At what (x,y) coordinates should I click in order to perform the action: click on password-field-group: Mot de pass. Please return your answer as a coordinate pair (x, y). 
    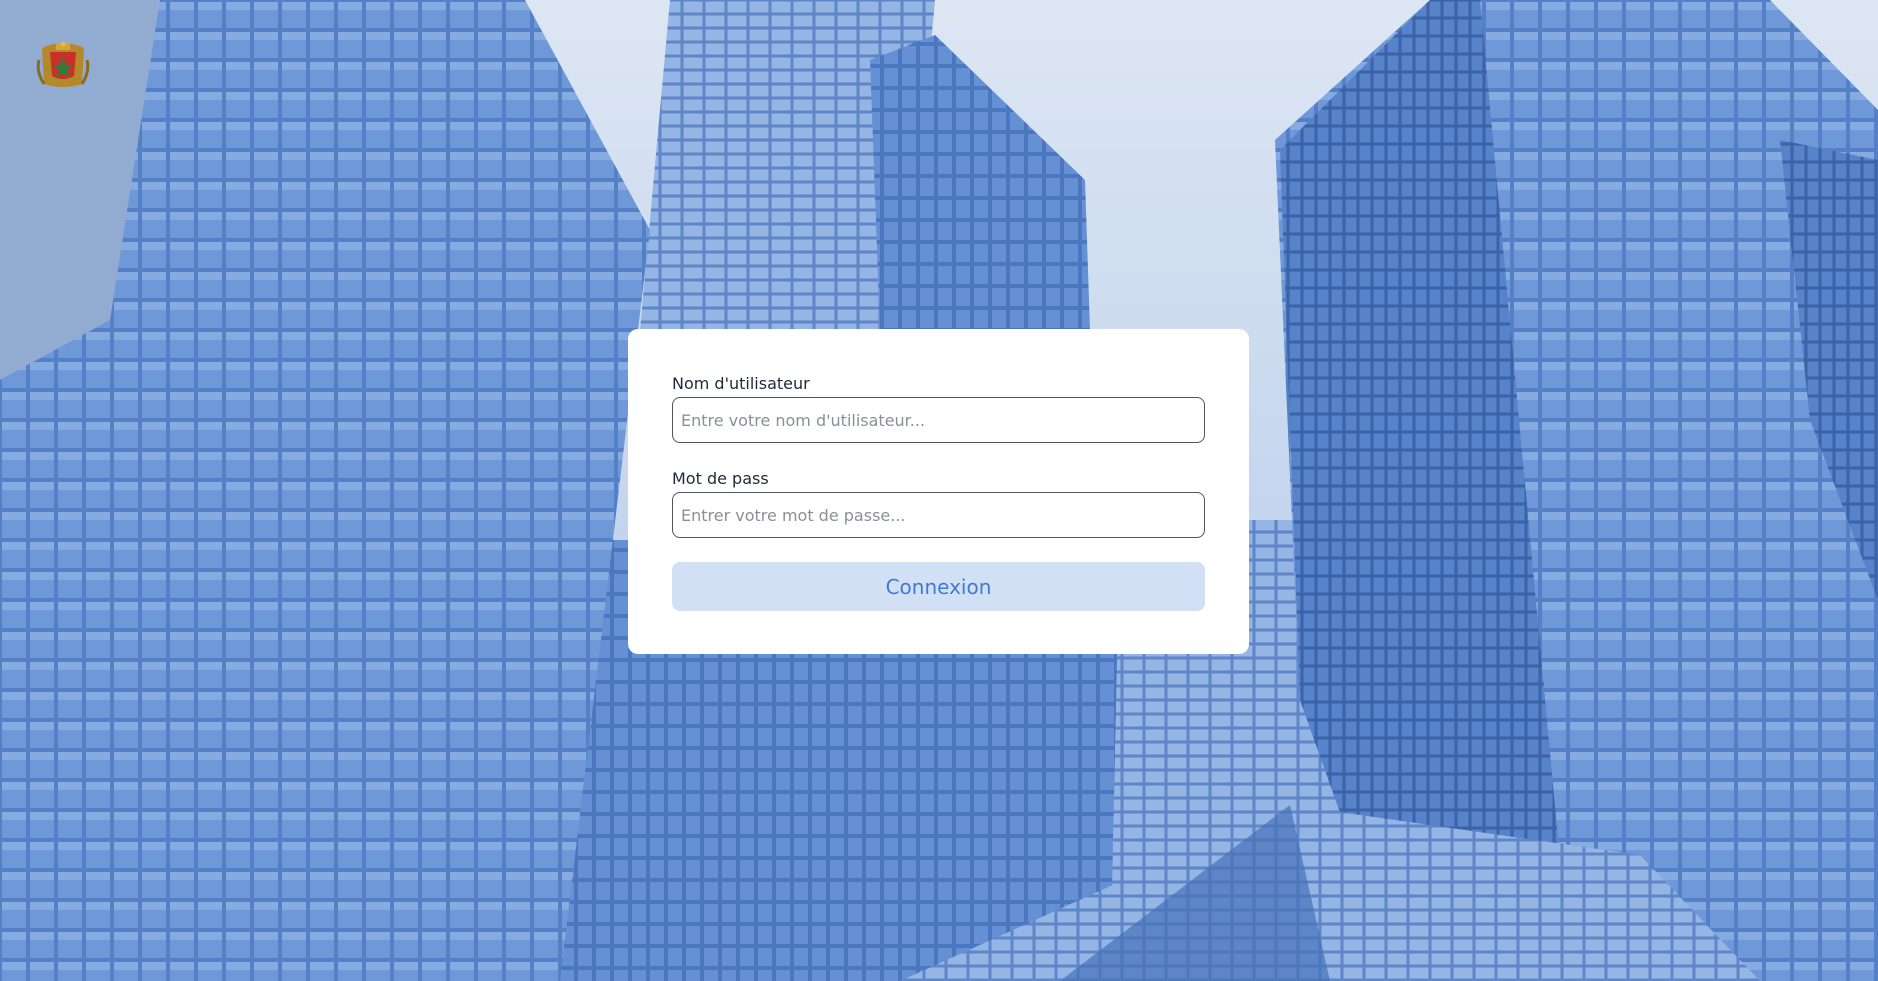
    Looking at the image, I should click on (938, 503).